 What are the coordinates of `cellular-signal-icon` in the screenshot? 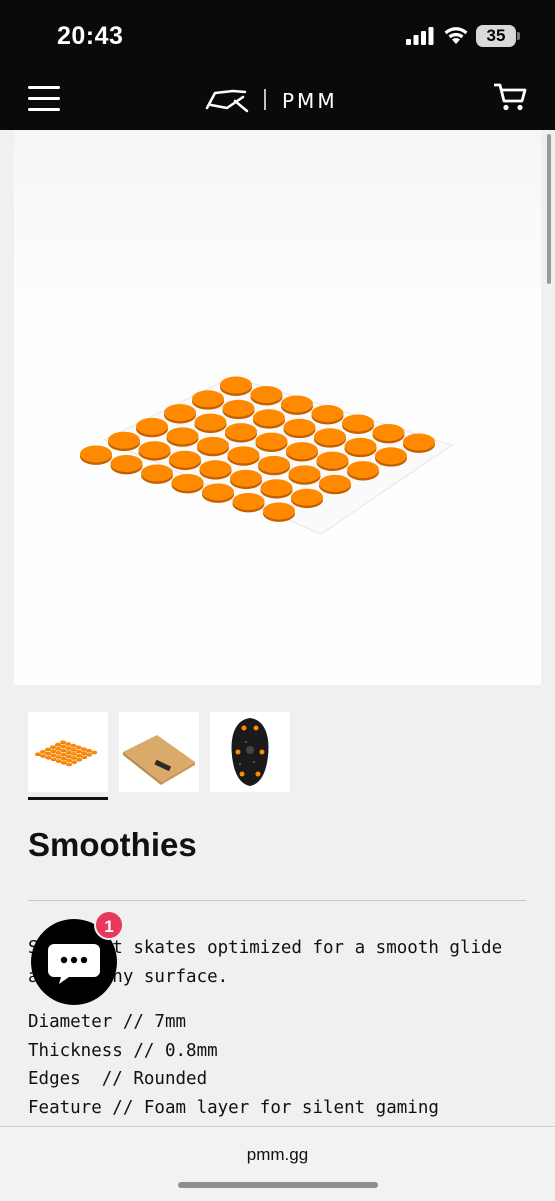 It's located at (420, 36).